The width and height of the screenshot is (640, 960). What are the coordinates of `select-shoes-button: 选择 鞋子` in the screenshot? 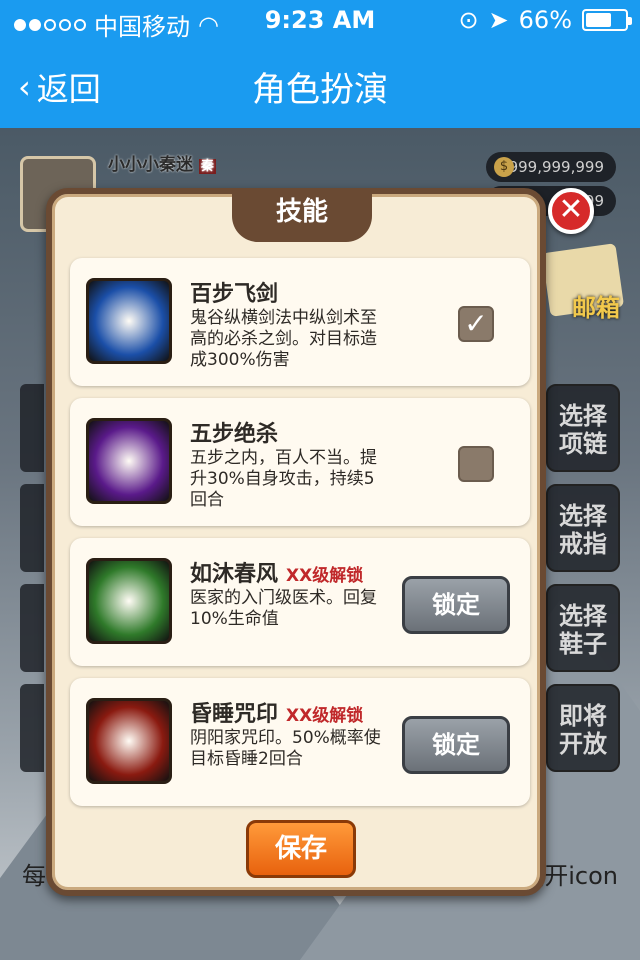 It's located at (583, 628).